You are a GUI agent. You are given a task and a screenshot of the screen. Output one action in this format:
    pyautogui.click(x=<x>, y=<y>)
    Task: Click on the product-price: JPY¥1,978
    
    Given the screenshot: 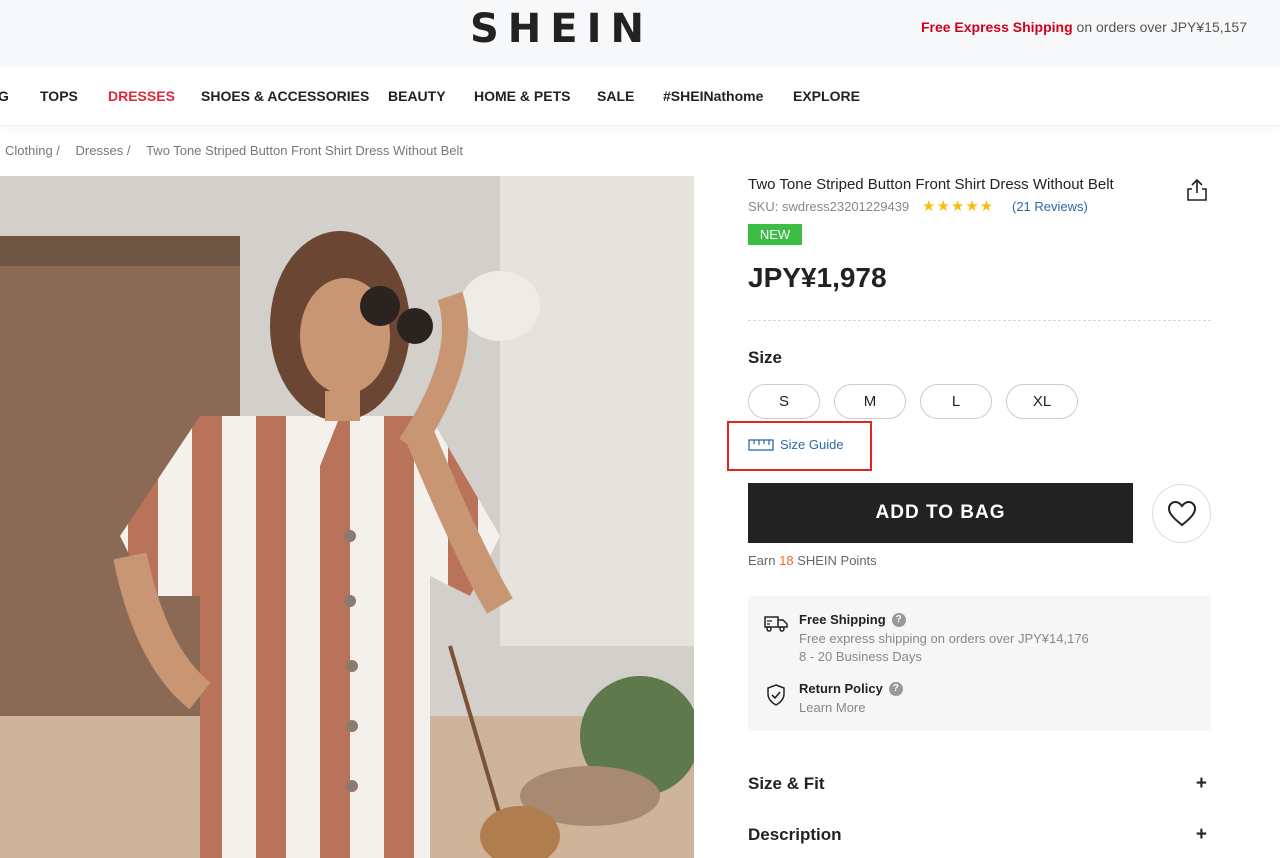 What is the action you would take?
    pyautogui.click(x=817, y=277)
    